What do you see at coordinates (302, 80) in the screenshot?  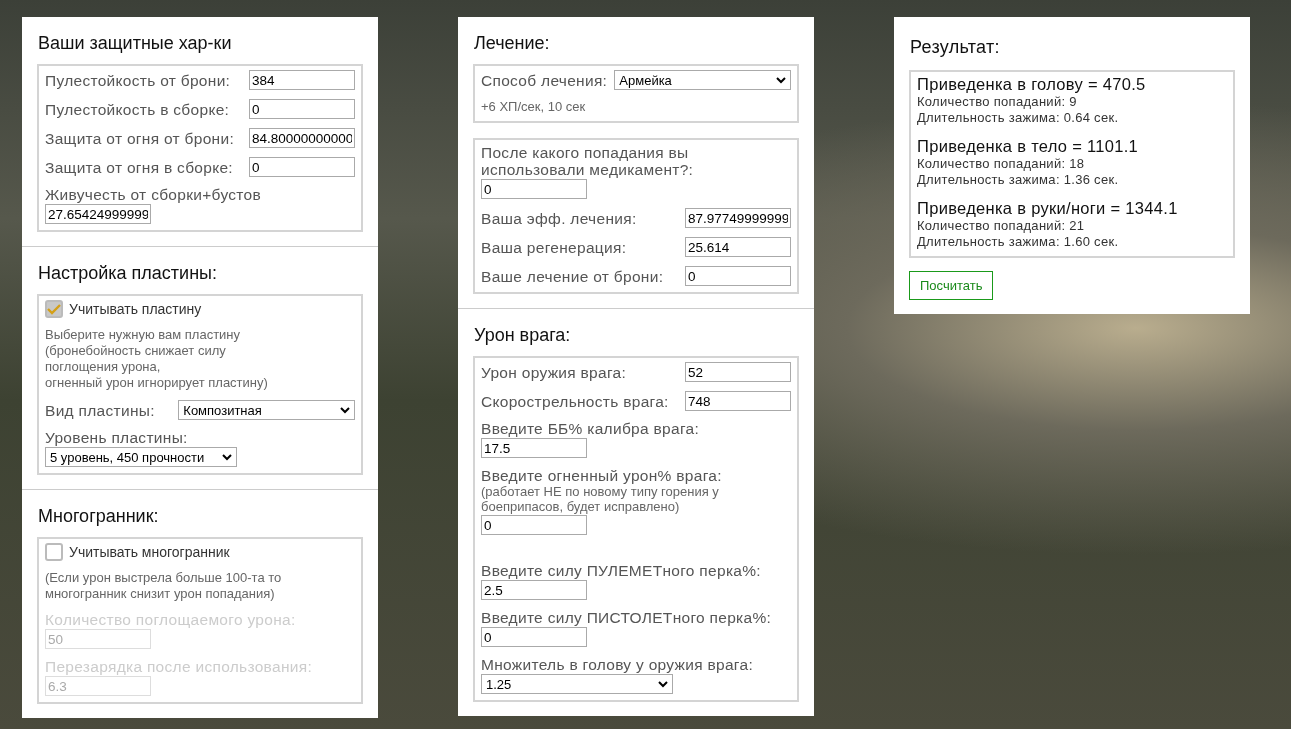 I see `input-field: 384` at bounding box center [302, 80].